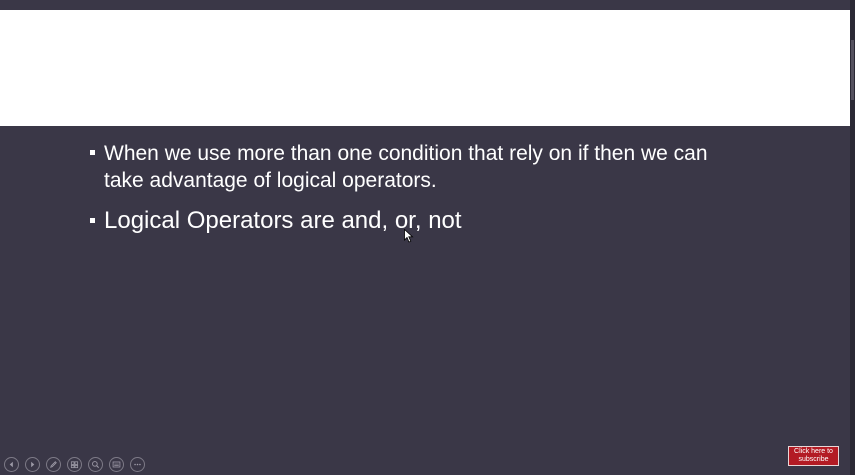 Image resolution: width=855 pixels, height=475 pixels. What do you see at coordinates (32, 464) in the screenshot?
I see `next-icon` at bounding box center [32, 464].